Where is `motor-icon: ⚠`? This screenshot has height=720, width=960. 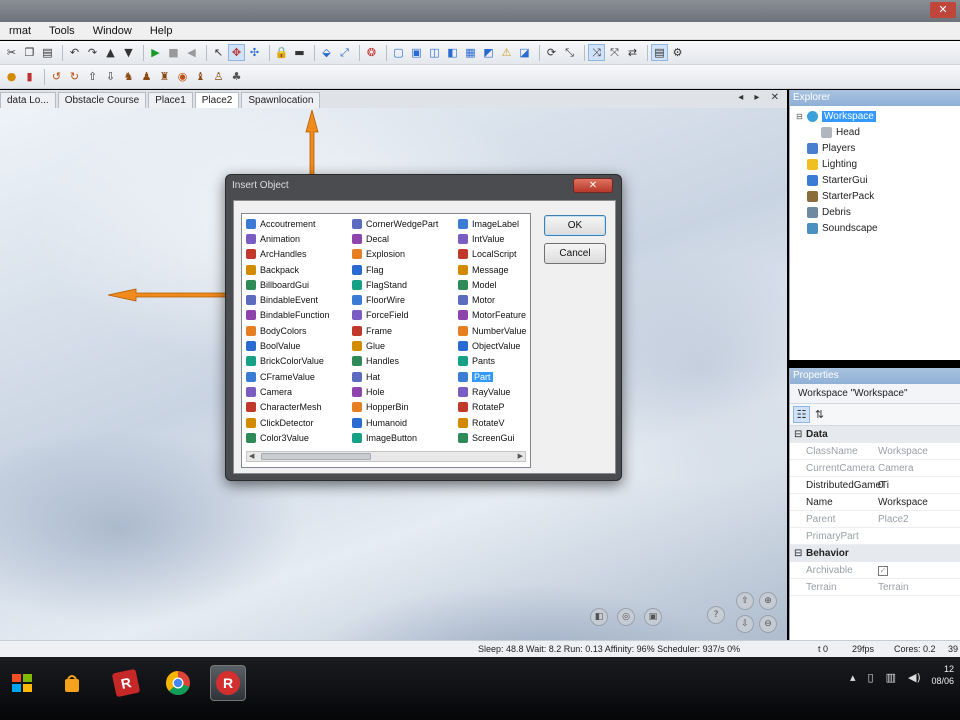 motor-icon: ⚠ is located at coordinates (506, 52).